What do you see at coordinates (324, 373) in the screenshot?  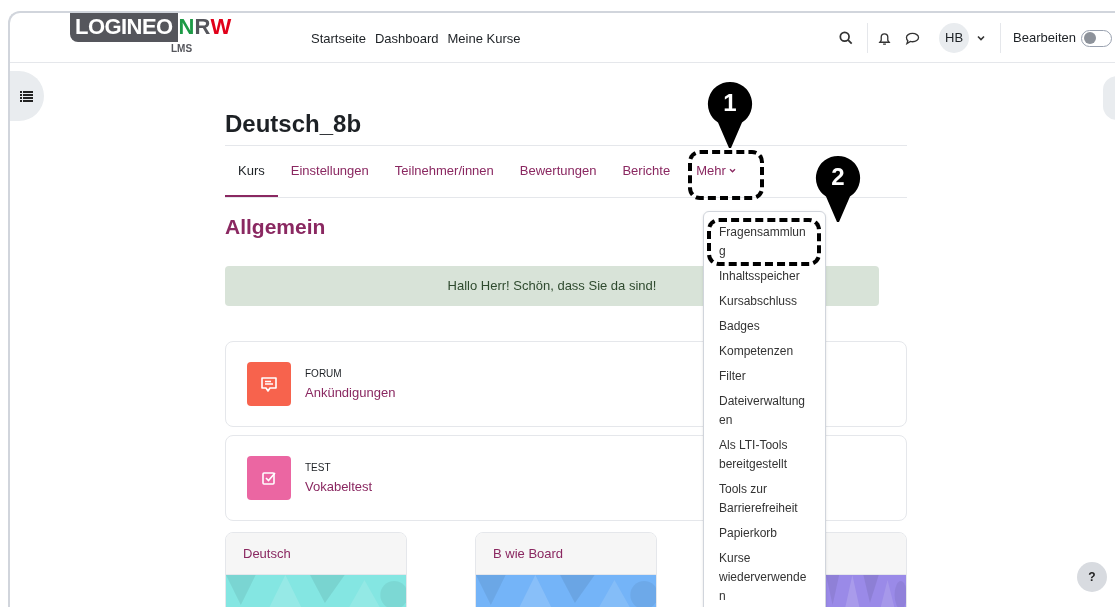 I see `activity-type: FORUM` at bounding box center [324, 373].